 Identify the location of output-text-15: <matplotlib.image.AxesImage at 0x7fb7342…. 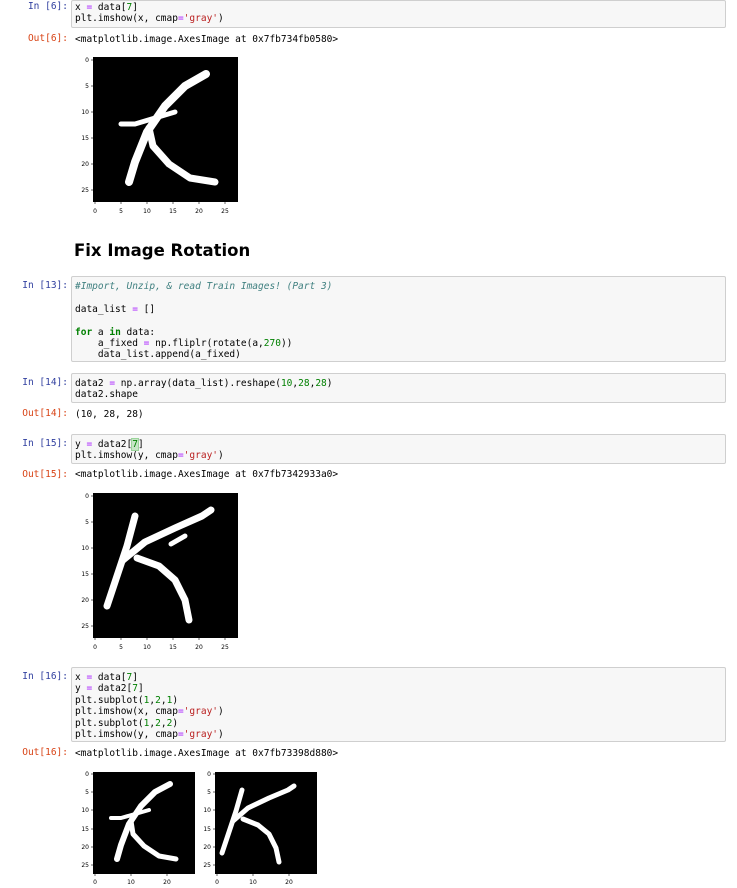
(207, 474).